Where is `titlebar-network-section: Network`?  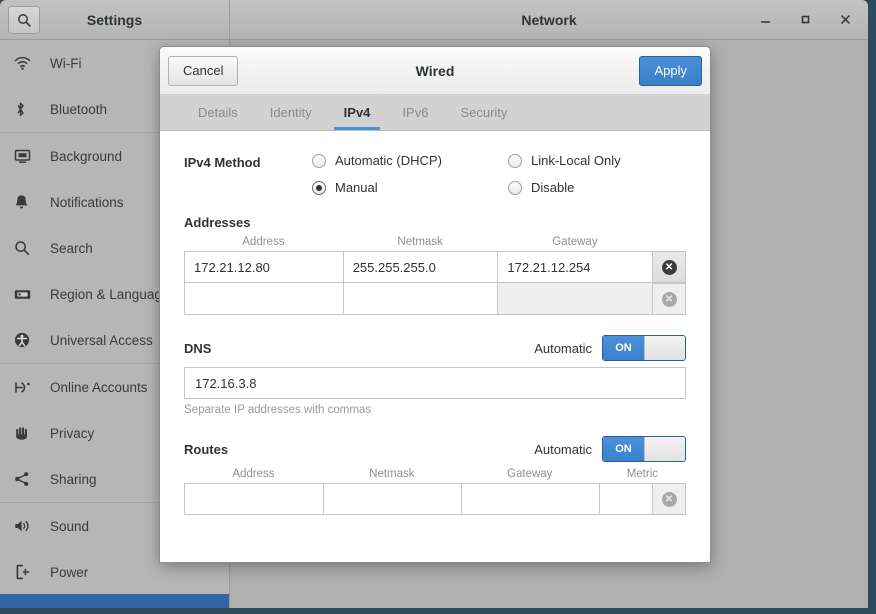
titlebar-network-section: Network is located at coordinates (549, 19).